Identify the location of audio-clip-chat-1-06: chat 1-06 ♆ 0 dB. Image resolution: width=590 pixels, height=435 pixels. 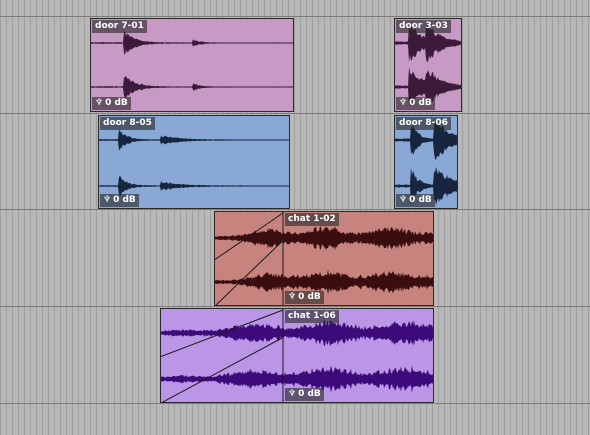
(297, 355).